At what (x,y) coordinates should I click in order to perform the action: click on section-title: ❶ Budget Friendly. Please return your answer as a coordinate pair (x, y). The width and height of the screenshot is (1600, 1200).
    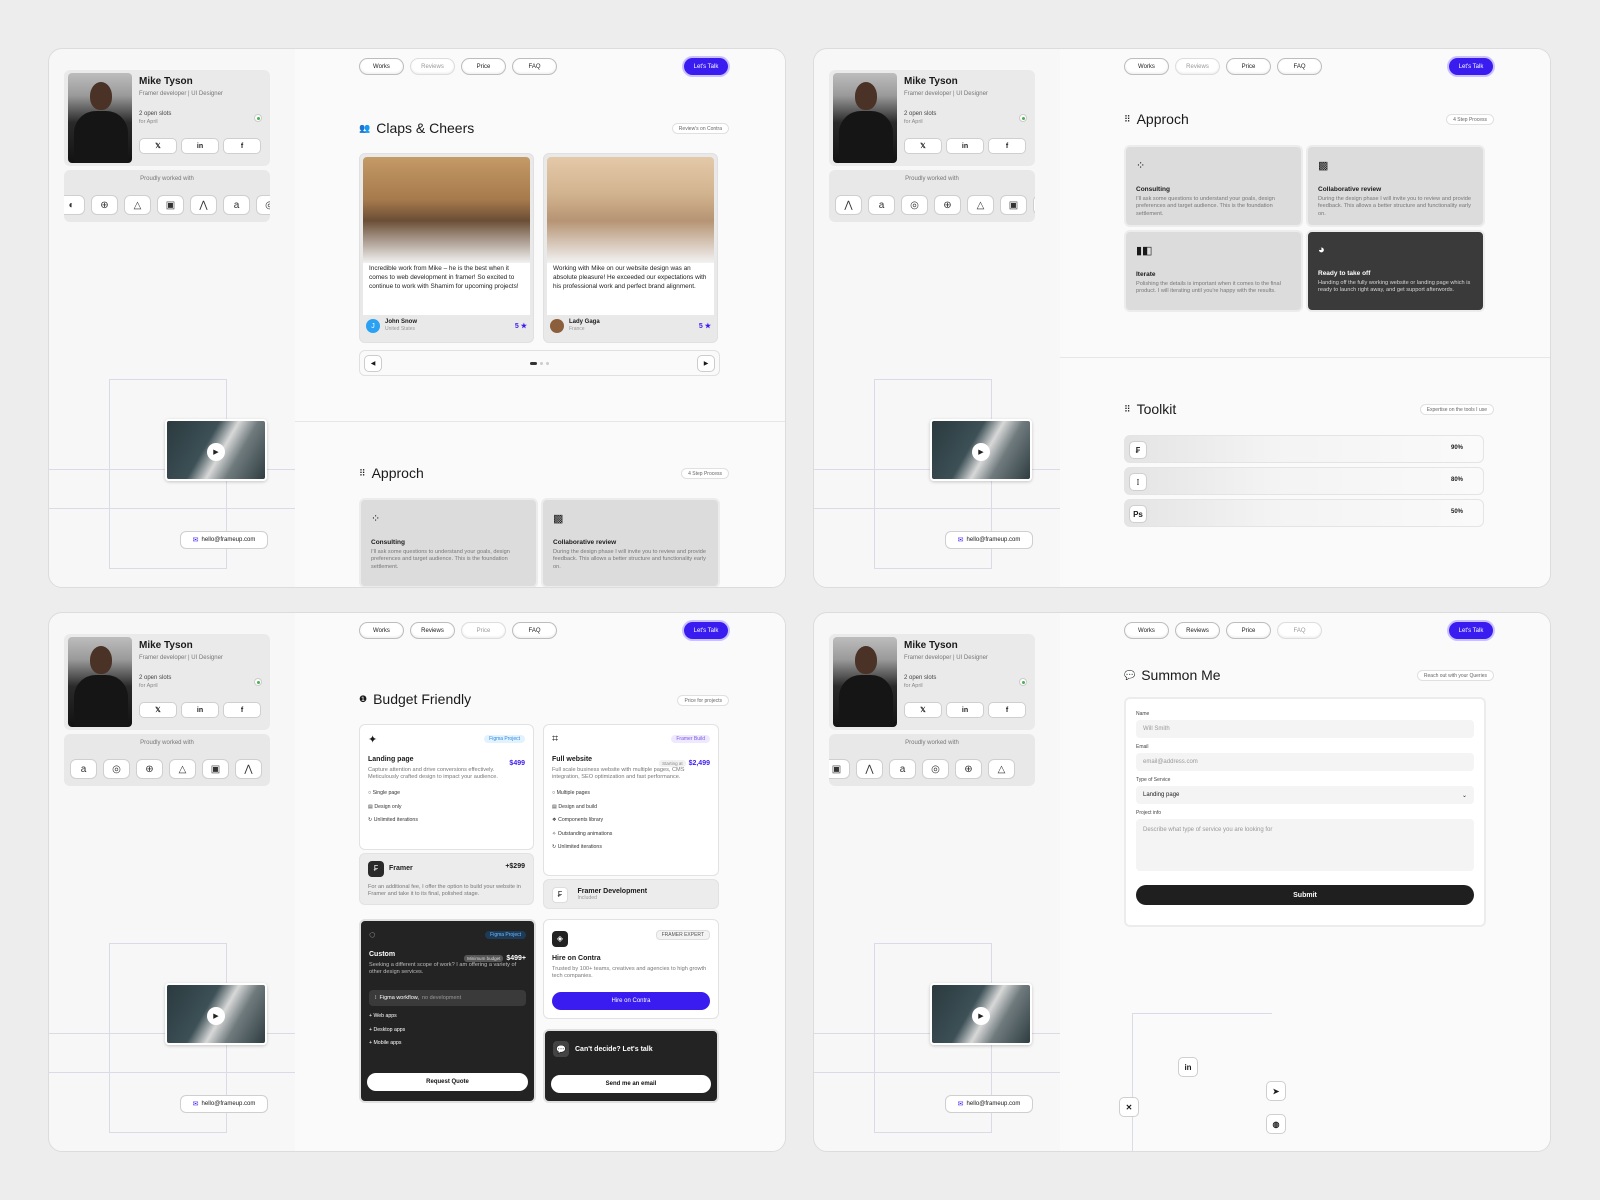
    Looking at the image, I should click on (415, 699).